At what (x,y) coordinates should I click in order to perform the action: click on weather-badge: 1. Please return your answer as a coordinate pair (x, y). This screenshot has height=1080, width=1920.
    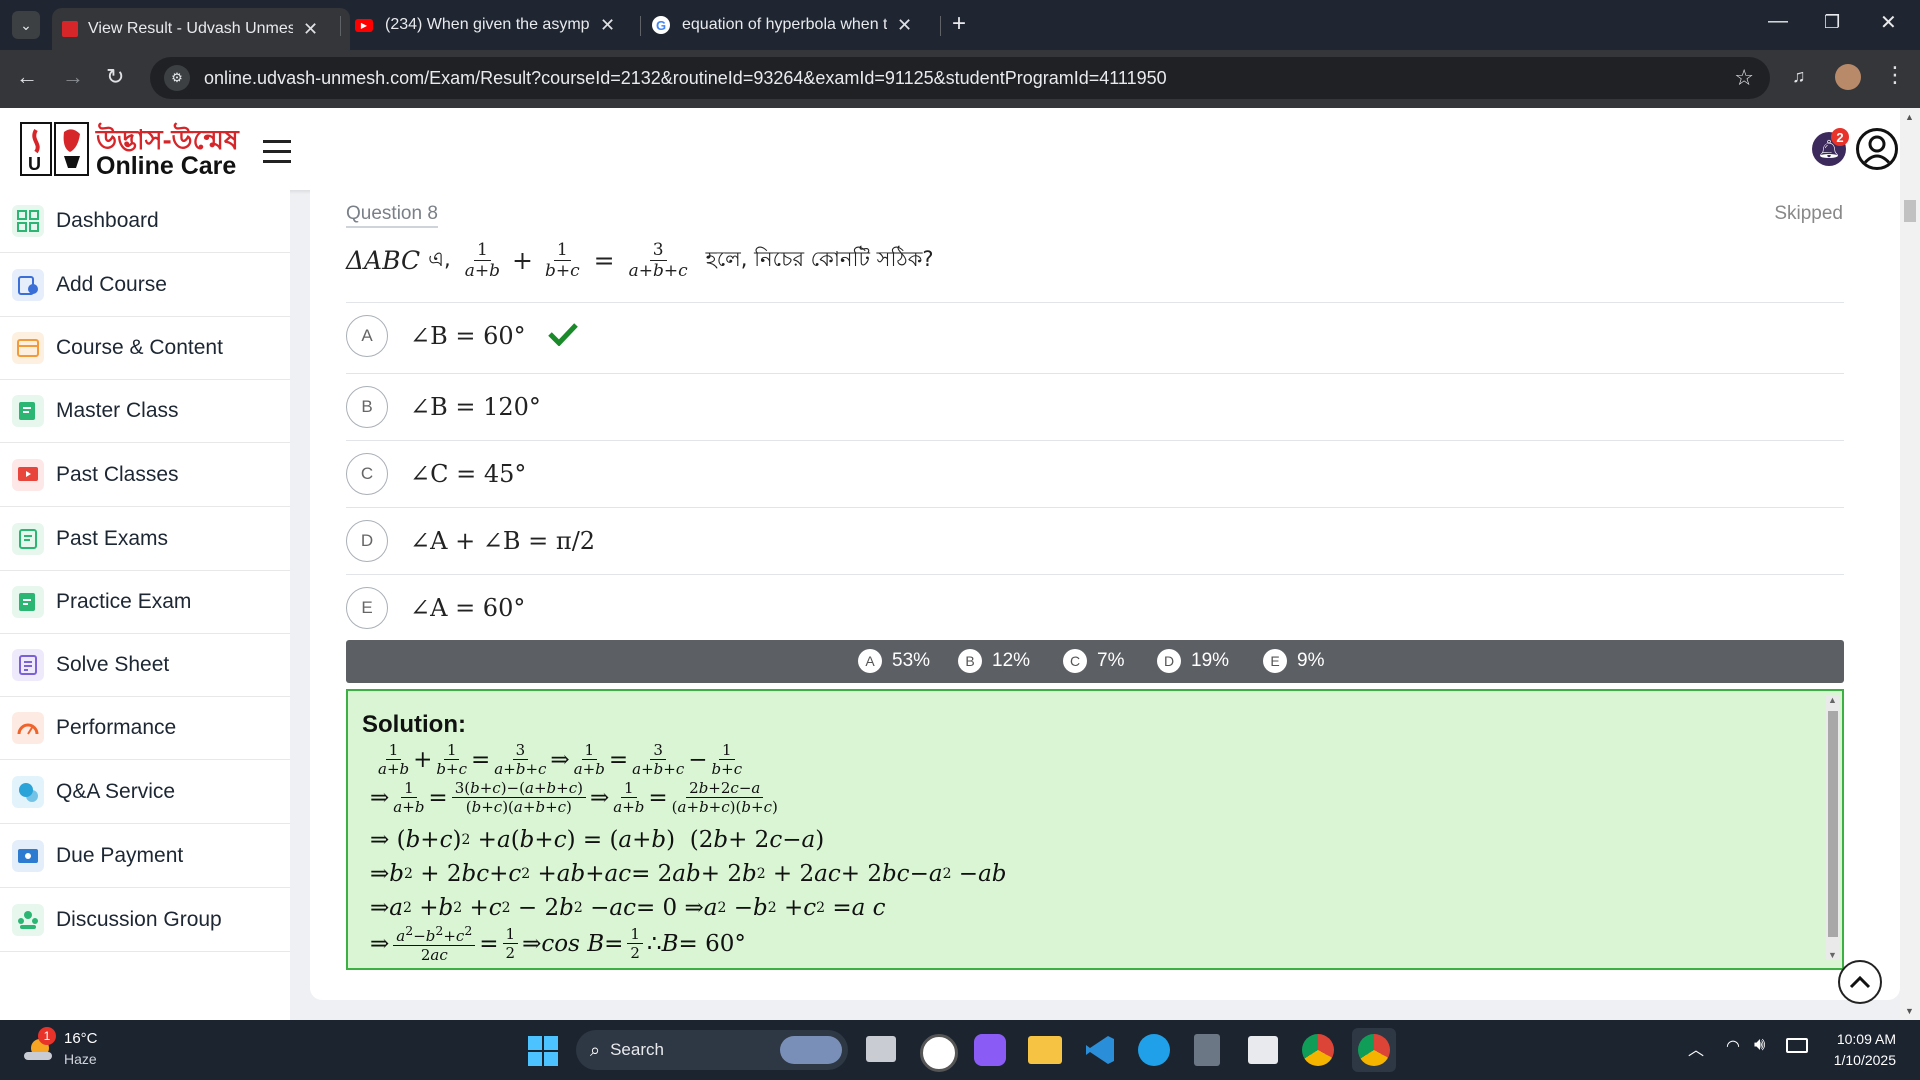
    Looking at the image, I should click on (47, 1036).